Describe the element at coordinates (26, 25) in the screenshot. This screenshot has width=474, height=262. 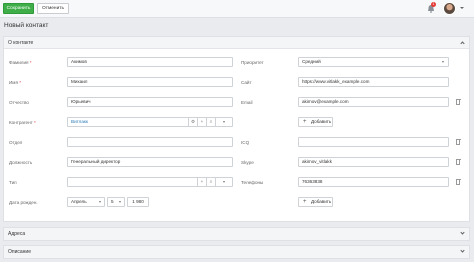
I see `page-title: Новый контакт` at that location.